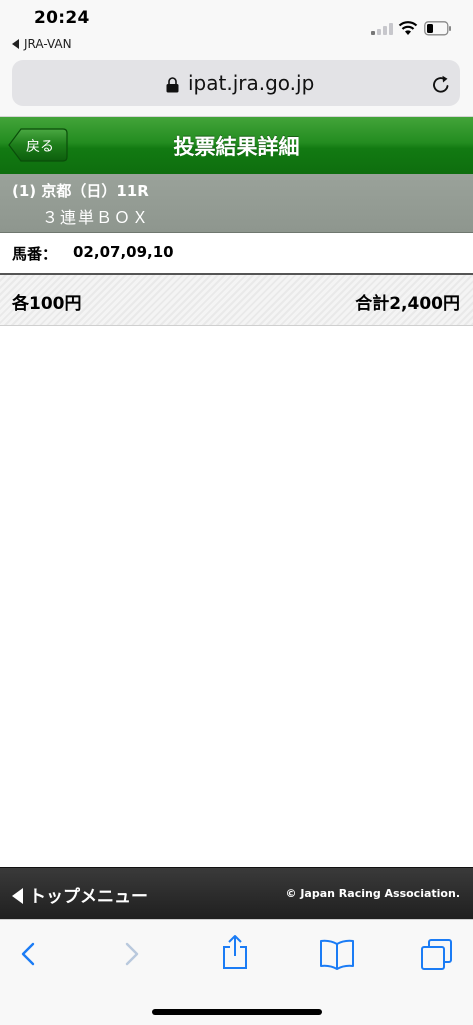 The height and width of the screenshot is (1025, 473). I want to click on address-bar: ipat.jra.go.jp, so click(236, 83).